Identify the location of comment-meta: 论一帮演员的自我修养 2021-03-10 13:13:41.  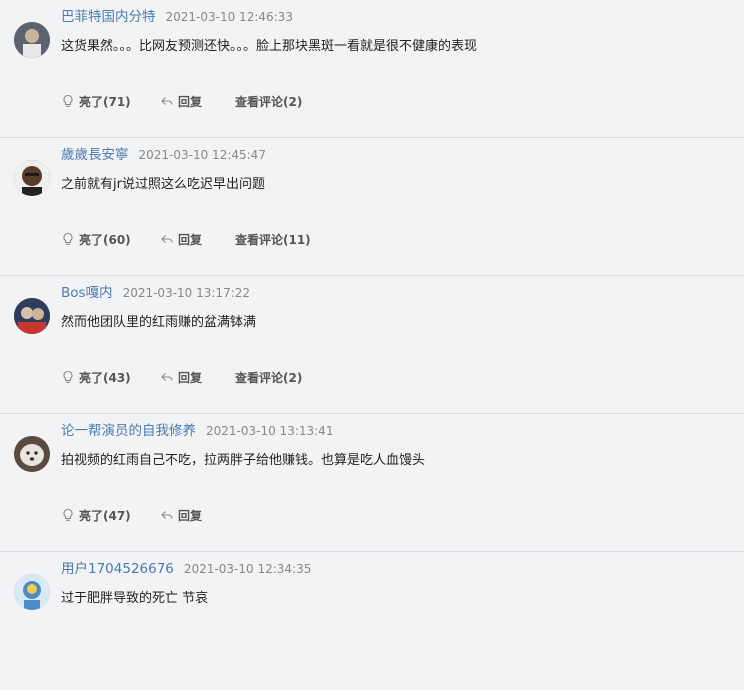
(197, 430).